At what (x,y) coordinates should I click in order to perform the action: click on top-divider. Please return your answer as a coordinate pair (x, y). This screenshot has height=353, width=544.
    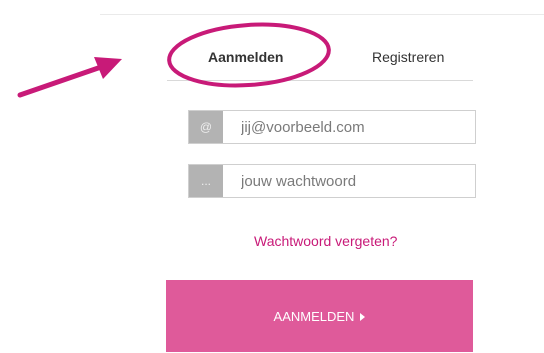
    Looking at the image, I should click on (322, 14).